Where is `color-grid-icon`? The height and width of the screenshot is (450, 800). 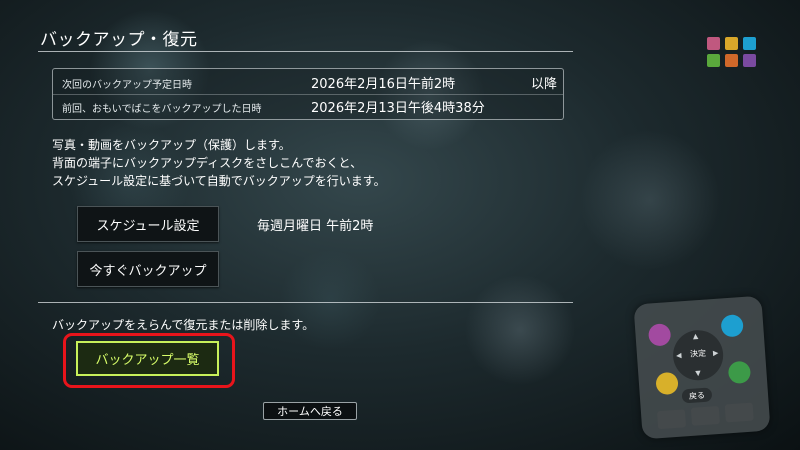
color-grid-icon is located at coordinates (734, 55).